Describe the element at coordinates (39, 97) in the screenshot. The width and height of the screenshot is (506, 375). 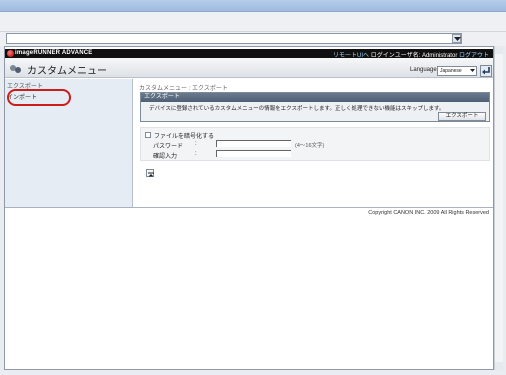
I see `highlight-annotation` at that location.